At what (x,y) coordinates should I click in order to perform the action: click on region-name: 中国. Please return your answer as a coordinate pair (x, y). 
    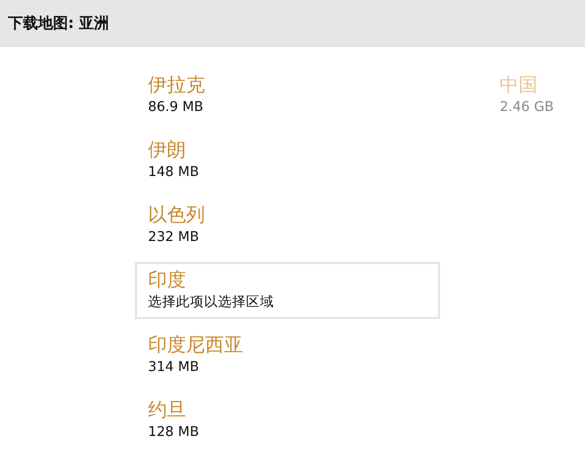
    Looking at the image, I should click on (519, 85).